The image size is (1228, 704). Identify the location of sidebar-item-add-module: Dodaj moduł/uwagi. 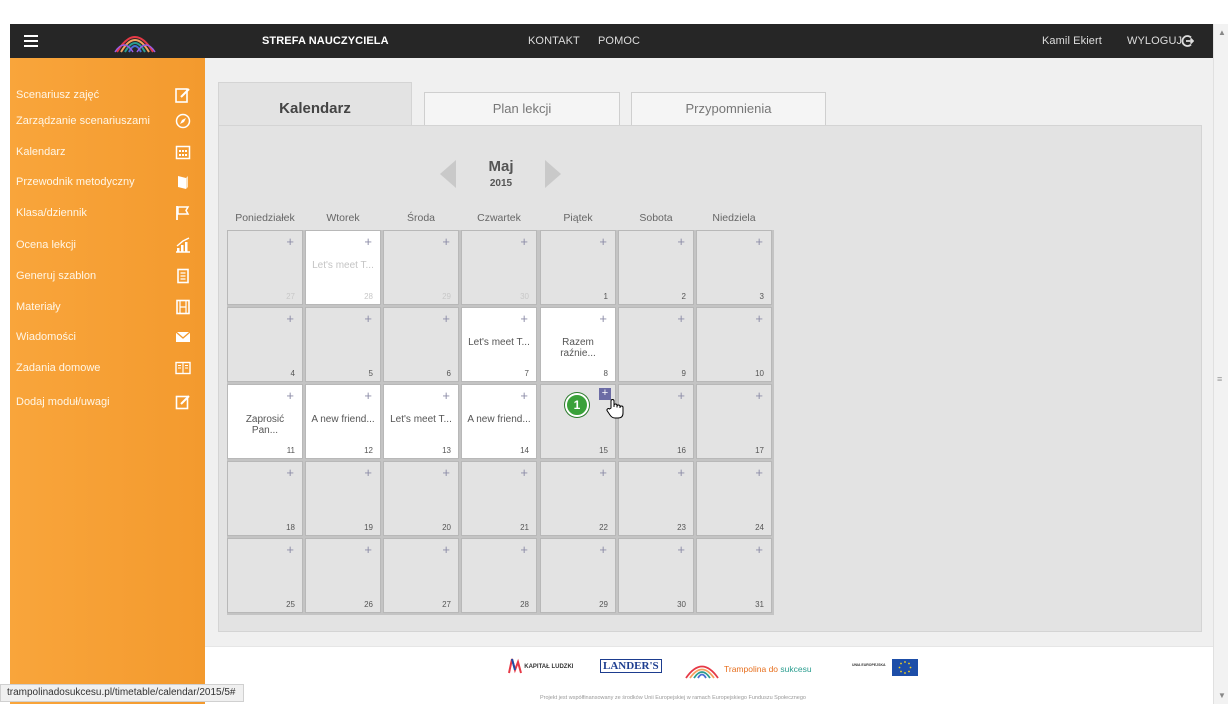
(107, 402).